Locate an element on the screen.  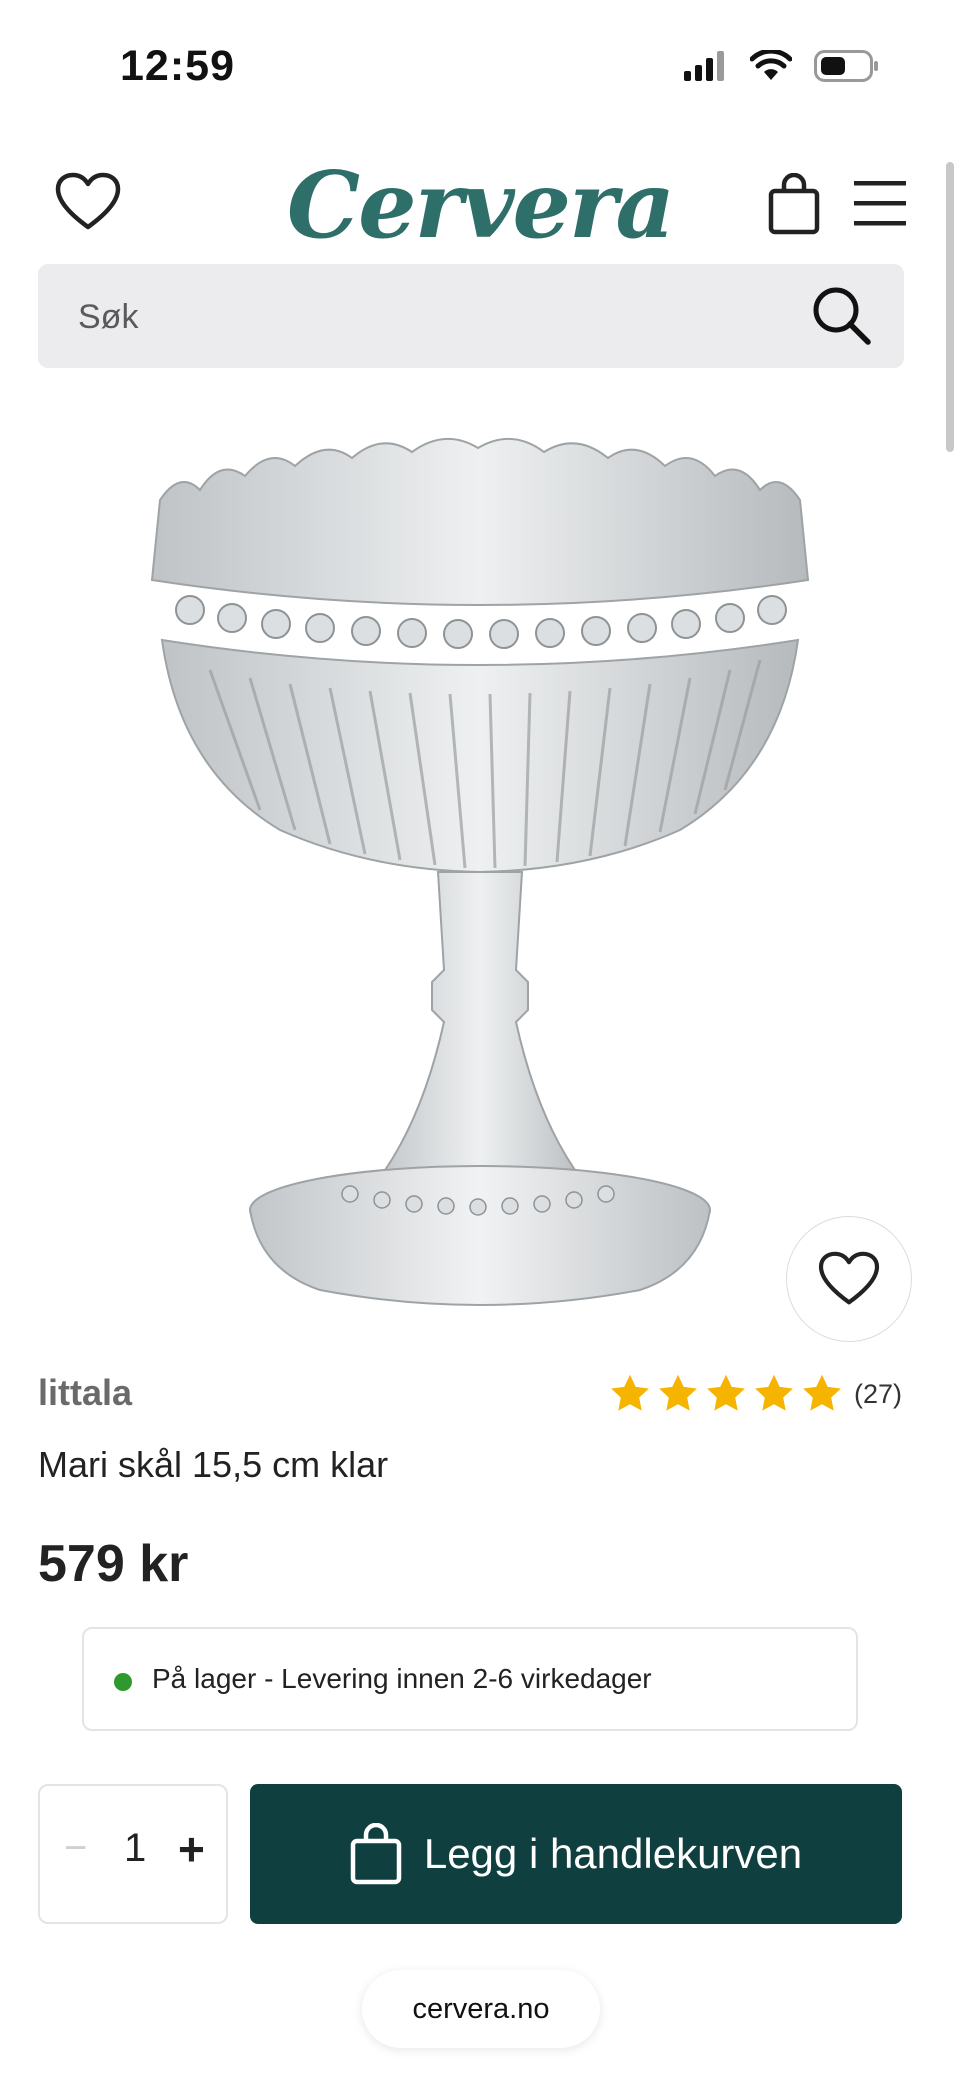
quantity-decrease-button: − is located at coordinates (75, 1848).